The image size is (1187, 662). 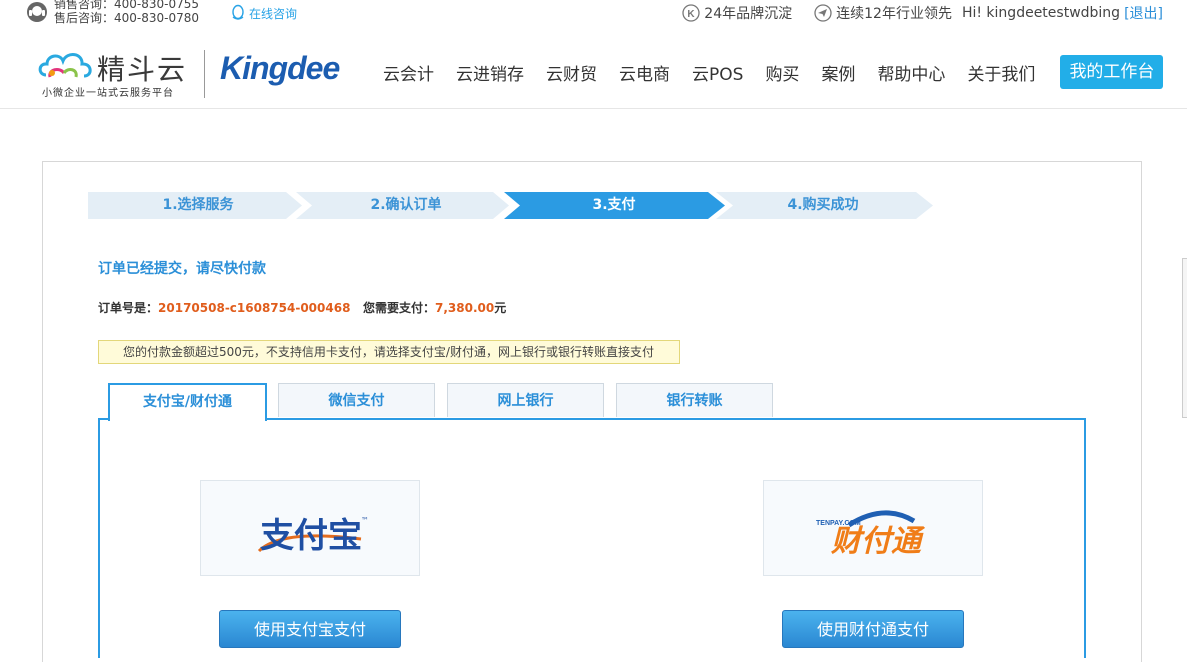 I want to click on nav-item-buy: 购买, so click(x=782, y=72).